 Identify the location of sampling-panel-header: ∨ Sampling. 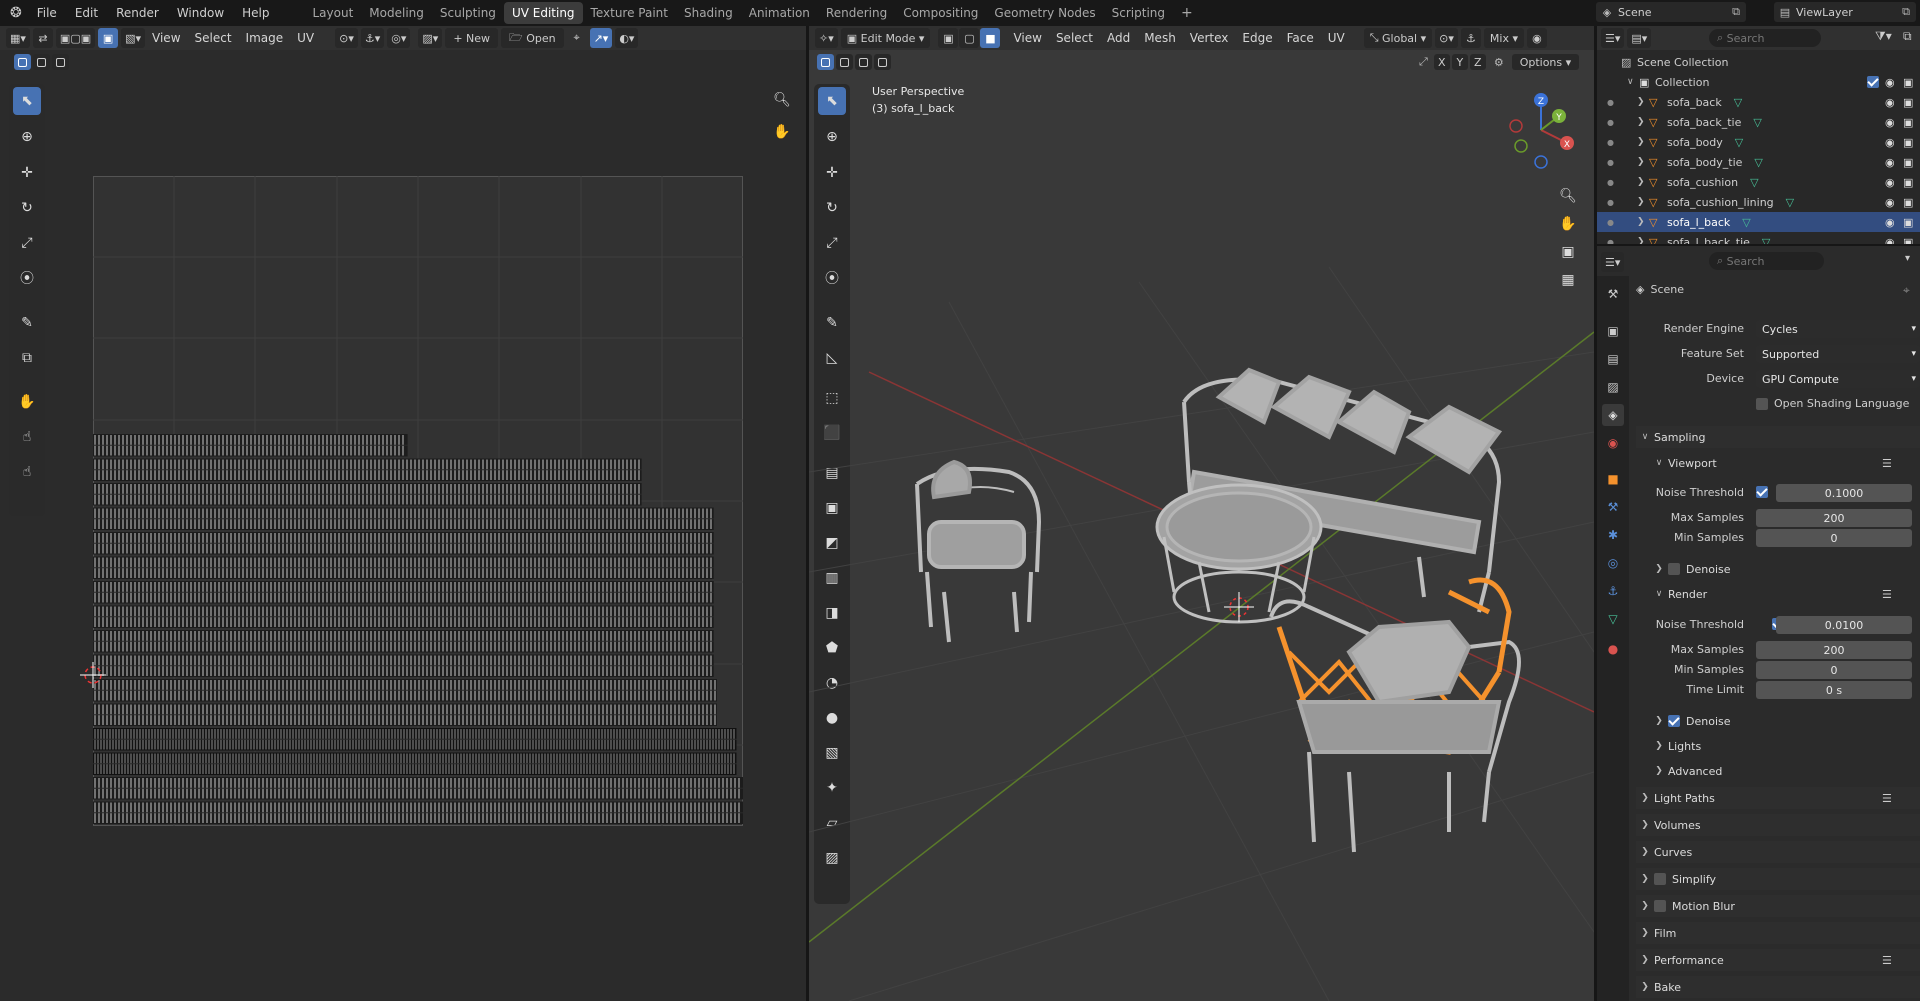
(1778, 437).